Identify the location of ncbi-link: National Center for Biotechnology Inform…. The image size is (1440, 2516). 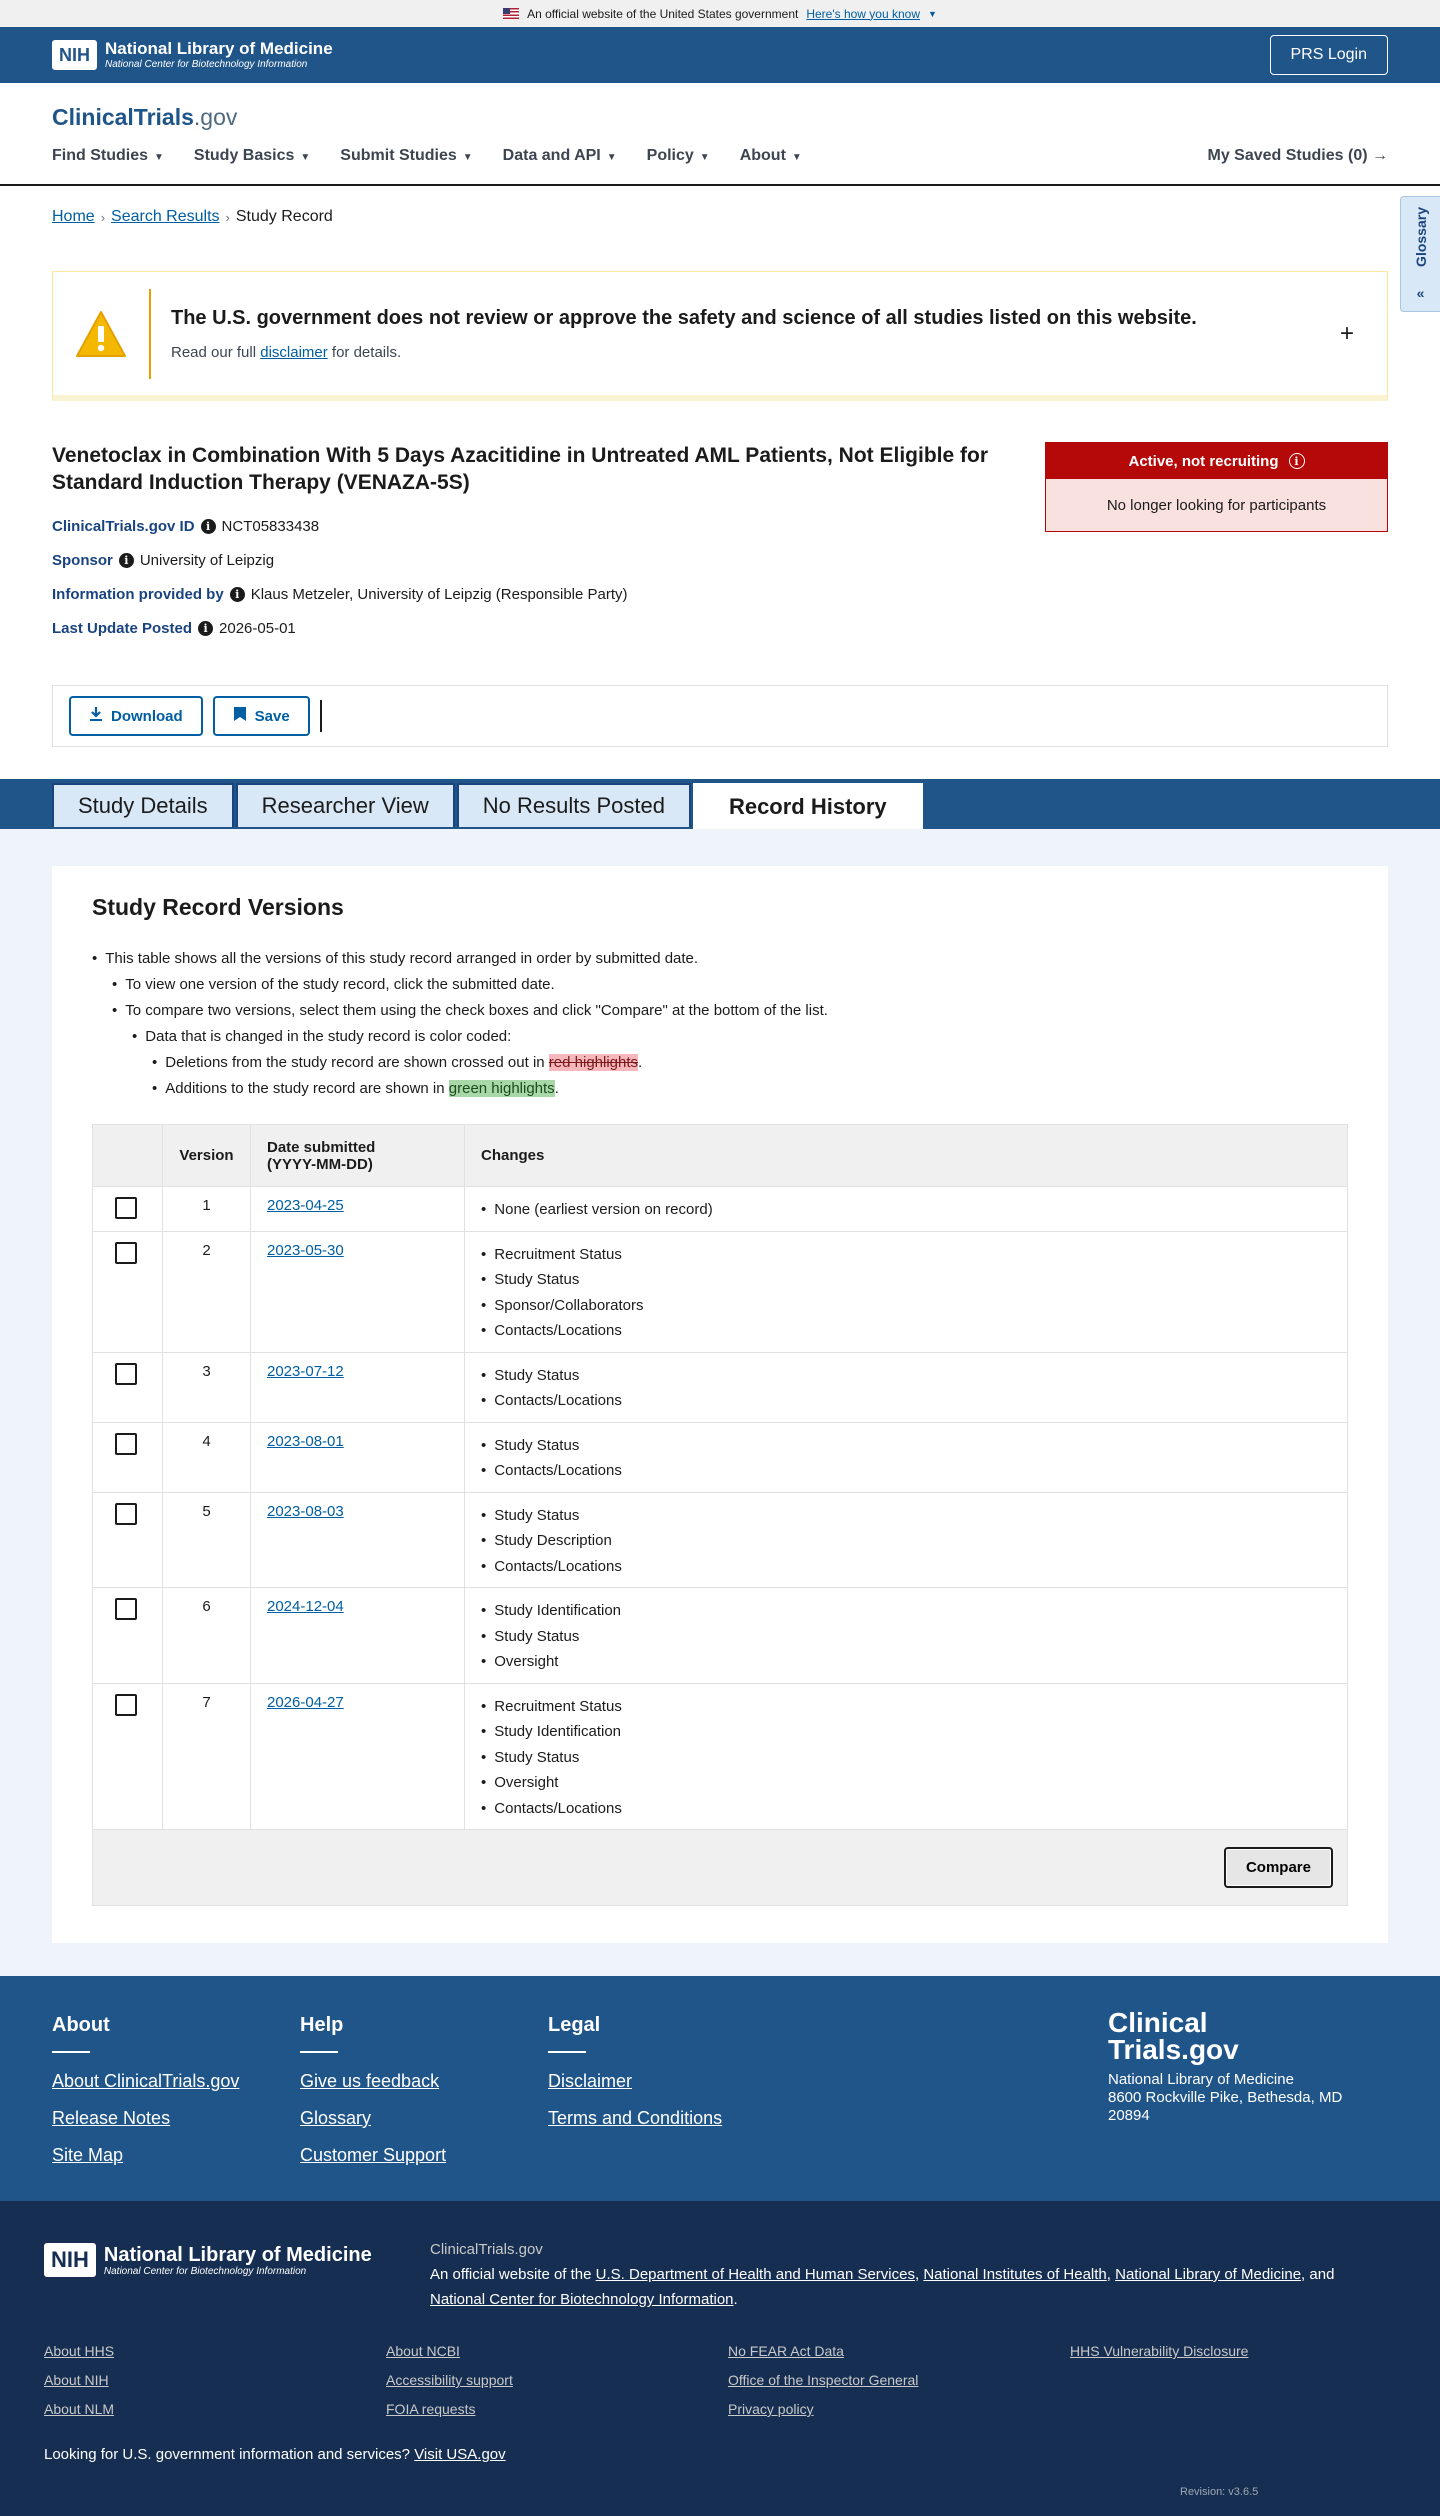
(582, 2299).